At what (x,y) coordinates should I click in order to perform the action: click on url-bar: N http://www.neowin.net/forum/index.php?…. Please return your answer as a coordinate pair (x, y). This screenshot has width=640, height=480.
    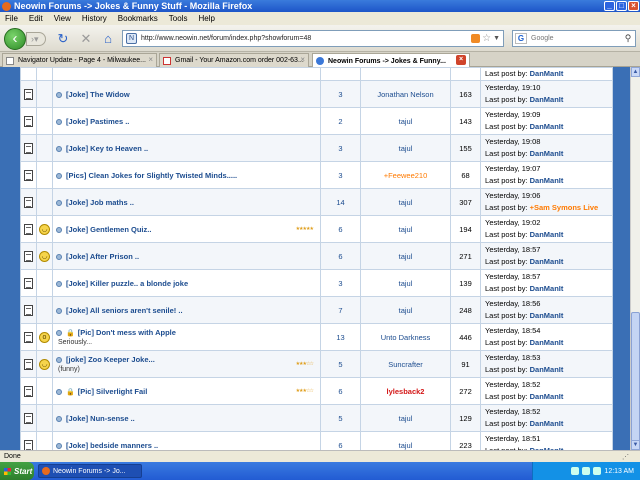
    Looking at the image, I should click on (313, 38).